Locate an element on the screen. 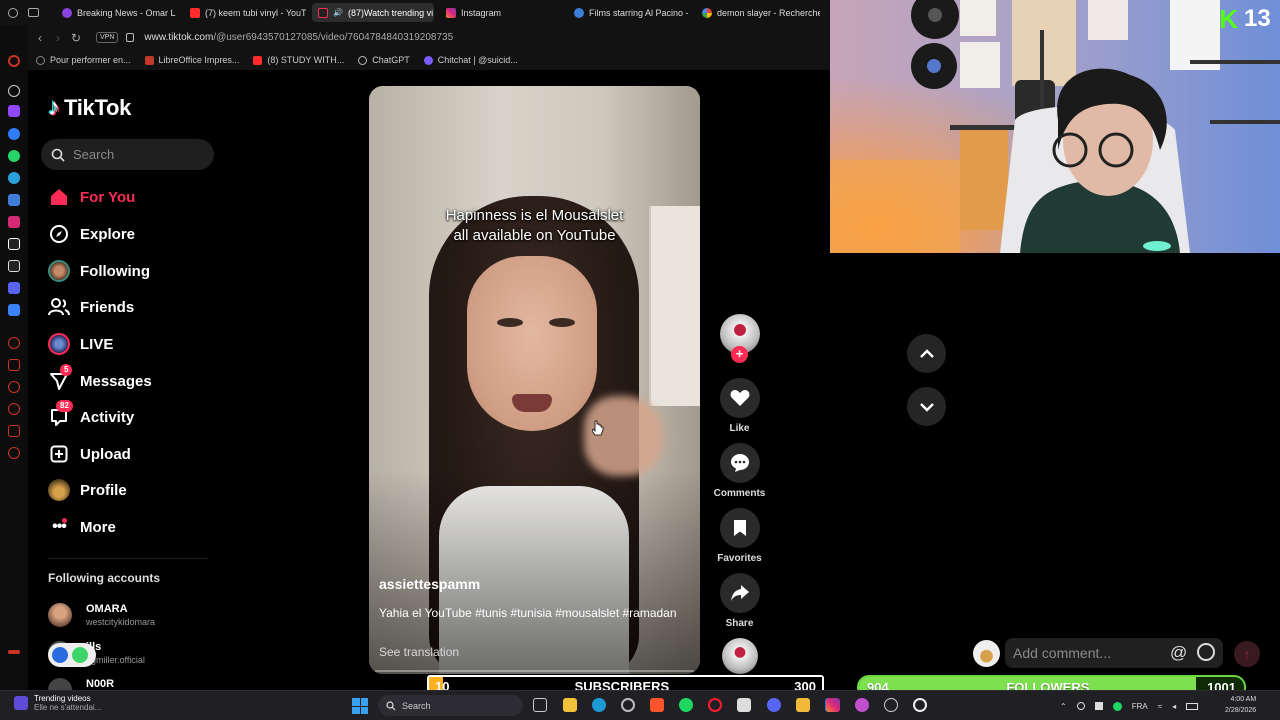  post-comment-button: ↑ is located at coordinates (1247, 654).